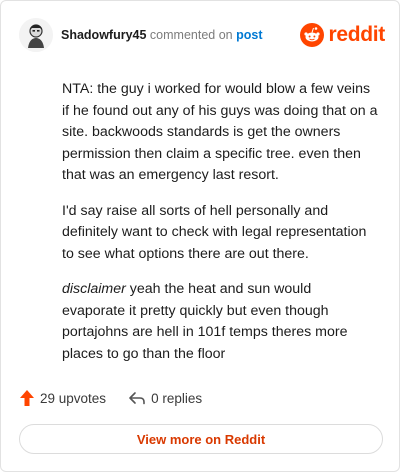 This screenshot has width=400, height=472. I want to click on comment-header: Shadowfury45 commented on post reddit, so click(202, 35).